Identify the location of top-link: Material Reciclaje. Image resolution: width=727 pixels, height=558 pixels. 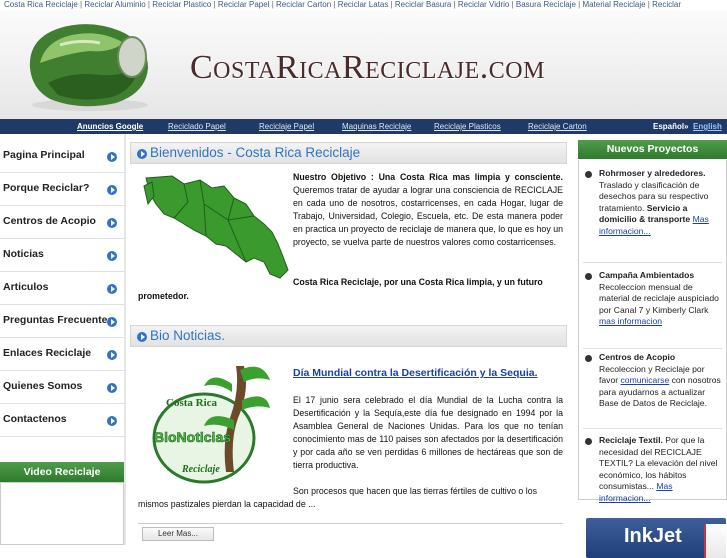
(613, 4).